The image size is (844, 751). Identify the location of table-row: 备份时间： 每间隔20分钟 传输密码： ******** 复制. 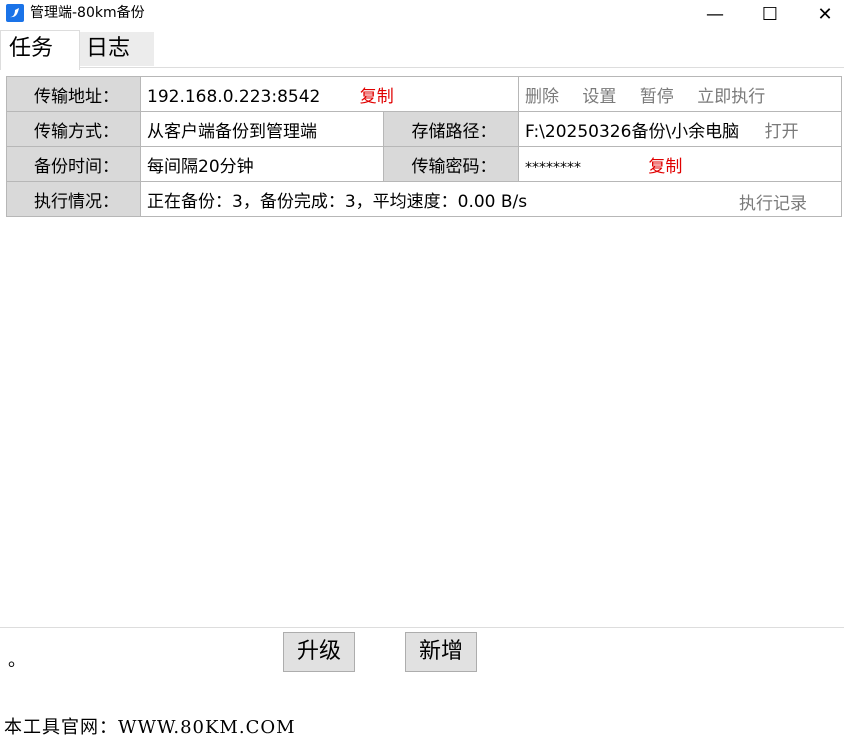
(424, 164).